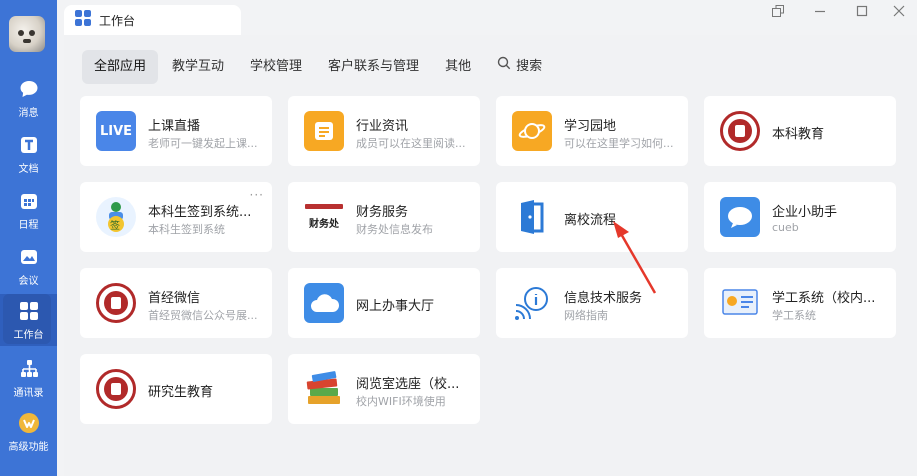  What do you see at coordinates (181, 392) in the screenshot?
I see `app-name: 研究生教育` at bounding box center [181, 392].